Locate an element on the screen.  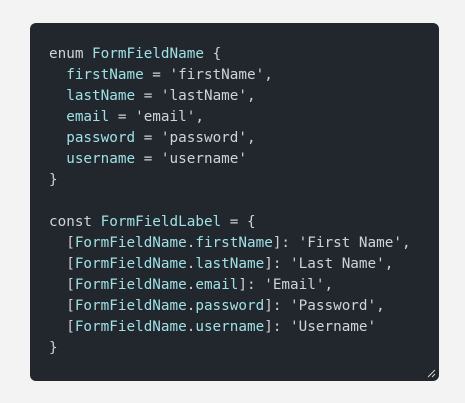
code-line-label-entry: [FormFieldName.email]: 'Email', is located at coordinates (200, 285).